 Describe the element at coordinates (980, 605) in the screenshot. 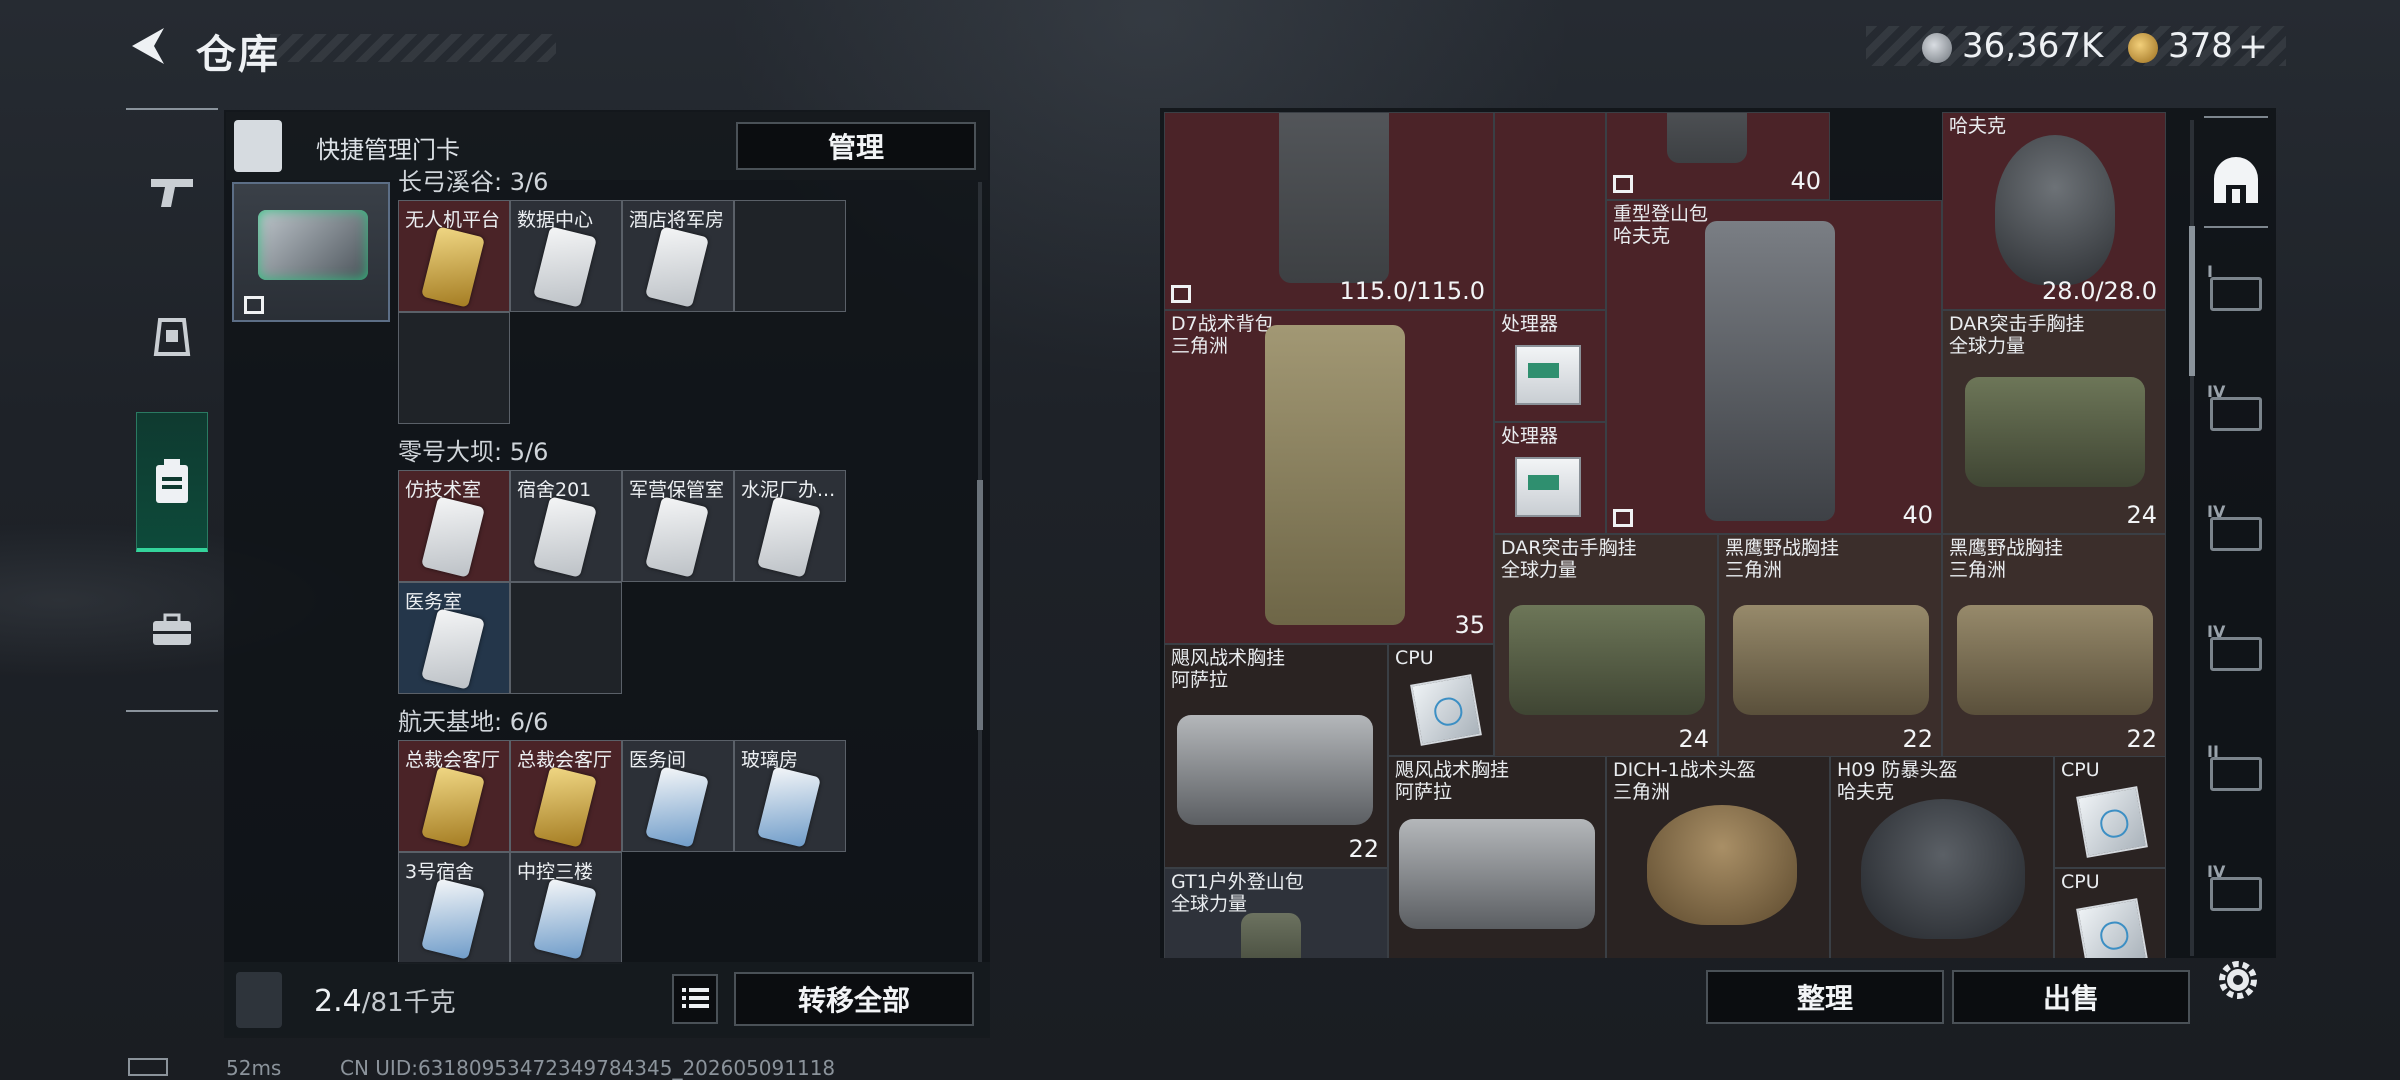

I see `keycard-scrollbar-thumb` at that location.